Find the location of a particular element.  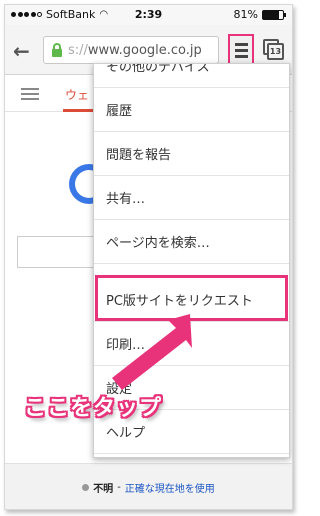

tab-switcher-button: 13 is located at coordinates (274, 50).